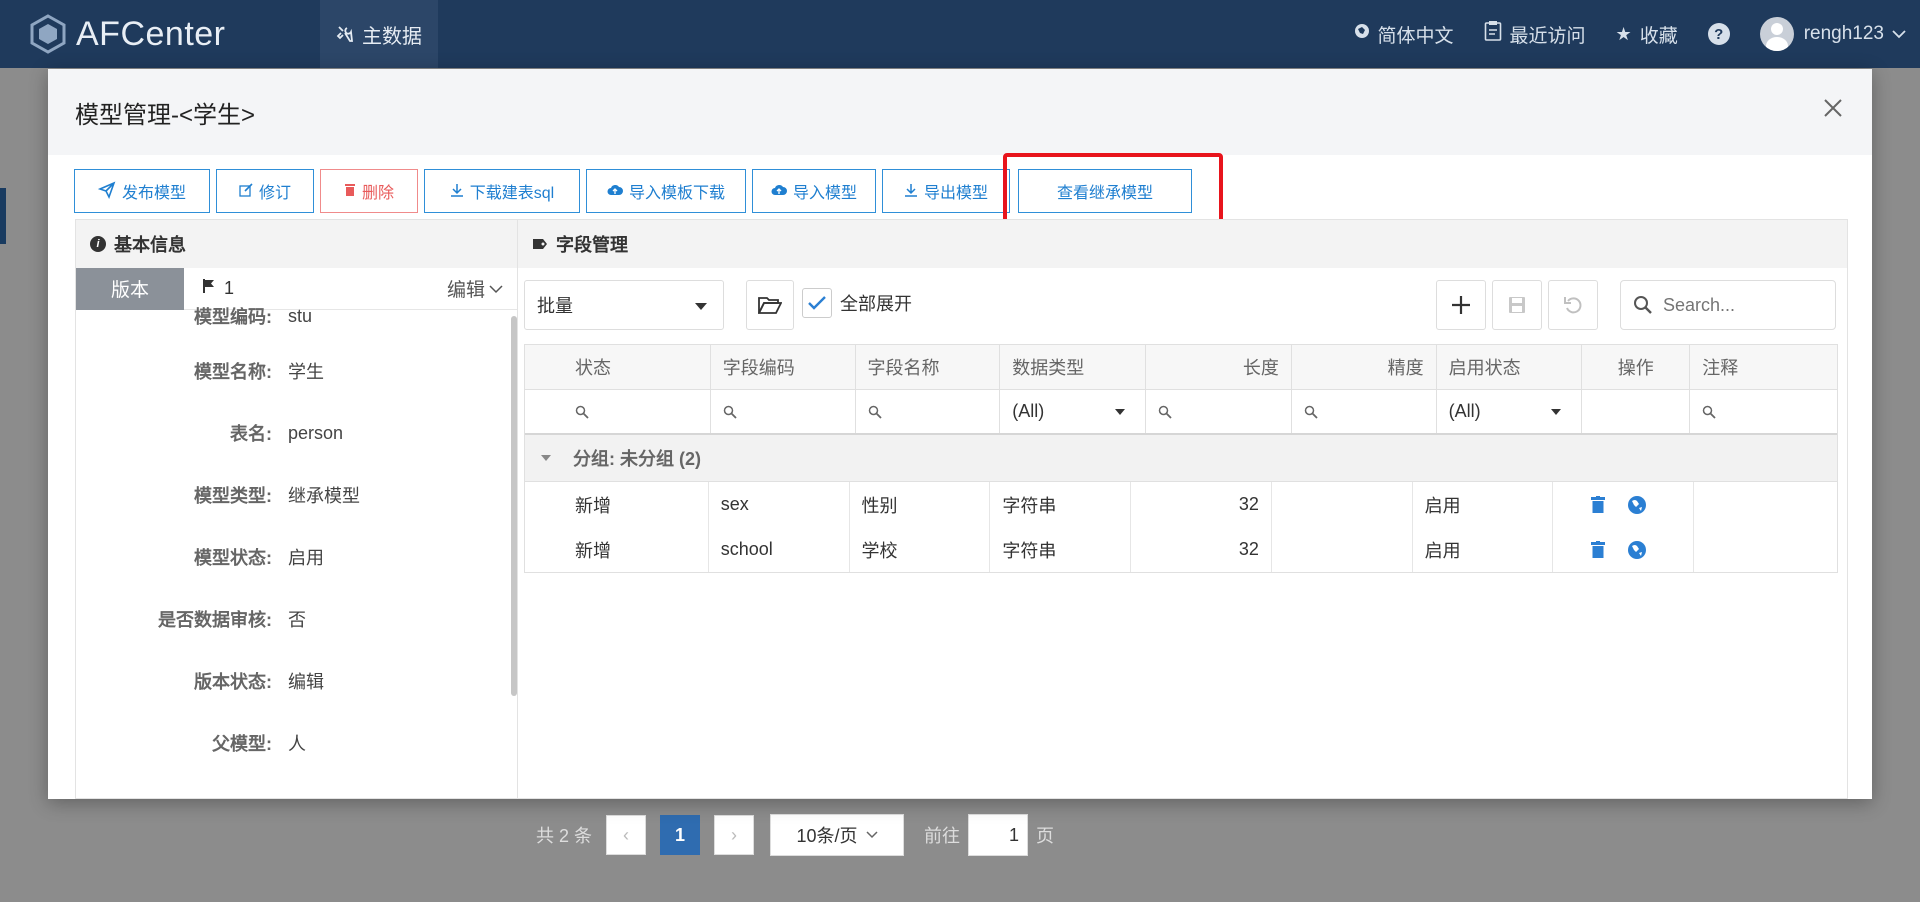 The image size is (1920, 902). What do you see at coordinates (837, 835) in the screenshot?
I see `page-size-select: 10条/页` at bounding box center [837, 835].